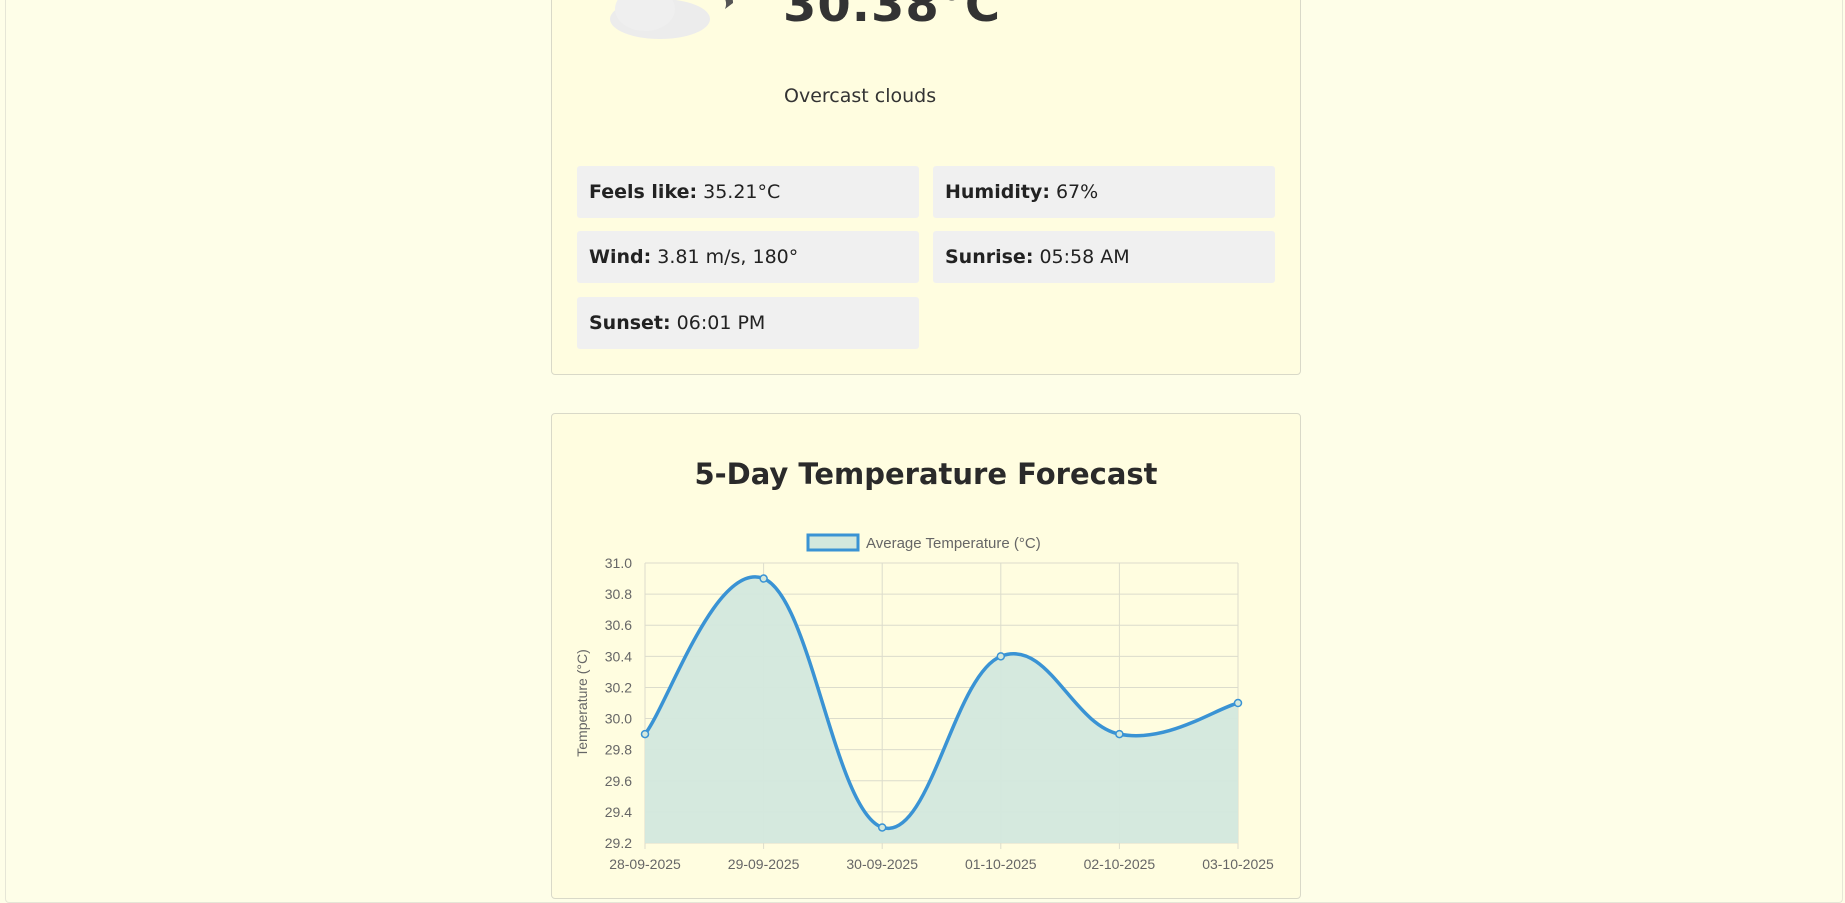 This screenshot has height=903, width=1845. Describe the element at coordinates (953, 543) in the screenshot. I see `legend-label: Average Temperature (°C)` at that location.